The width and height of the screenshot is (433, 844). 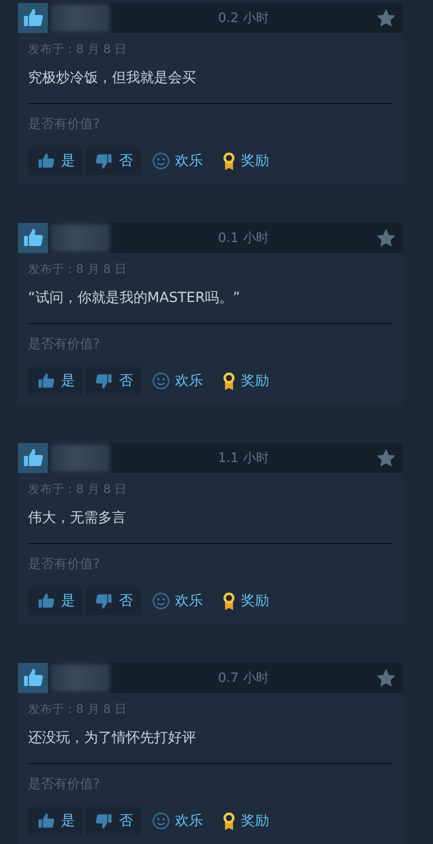 What do you see at coordinates (243, 458) in the screenshot?
I see `playtime-hours: 1.1 小时` at bounding box center [243, 458].